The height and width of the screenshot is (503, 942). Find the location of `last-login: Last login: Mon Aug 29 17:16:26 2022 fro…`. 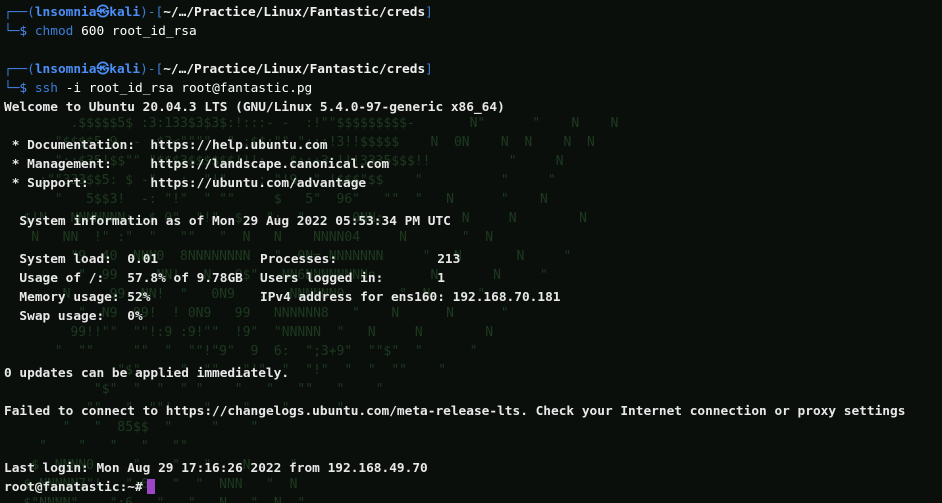

last-login: Last login: Mon Aug 29 17:16:26 2022 fro… is located at coordinates (216, 468).